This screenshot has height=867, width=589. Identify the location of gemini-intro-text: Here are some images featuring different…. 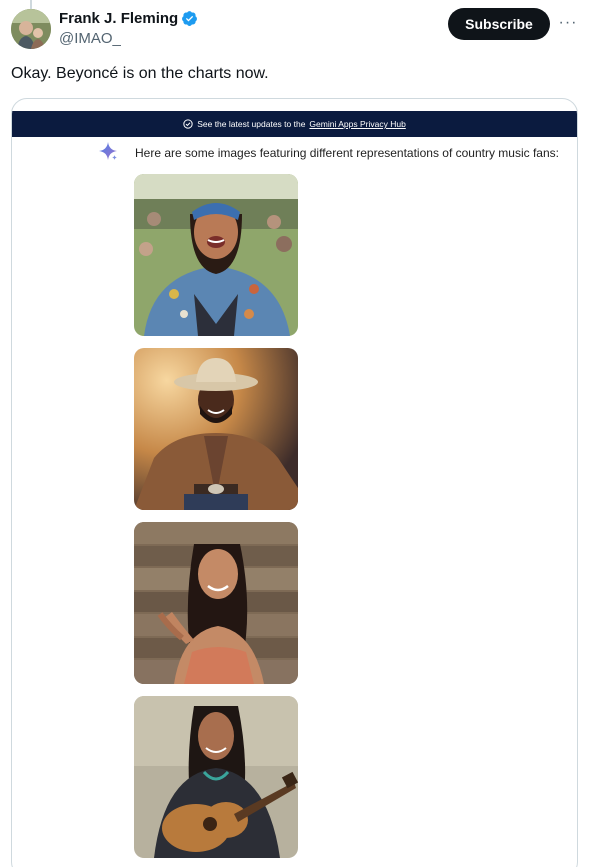
(347, 153).